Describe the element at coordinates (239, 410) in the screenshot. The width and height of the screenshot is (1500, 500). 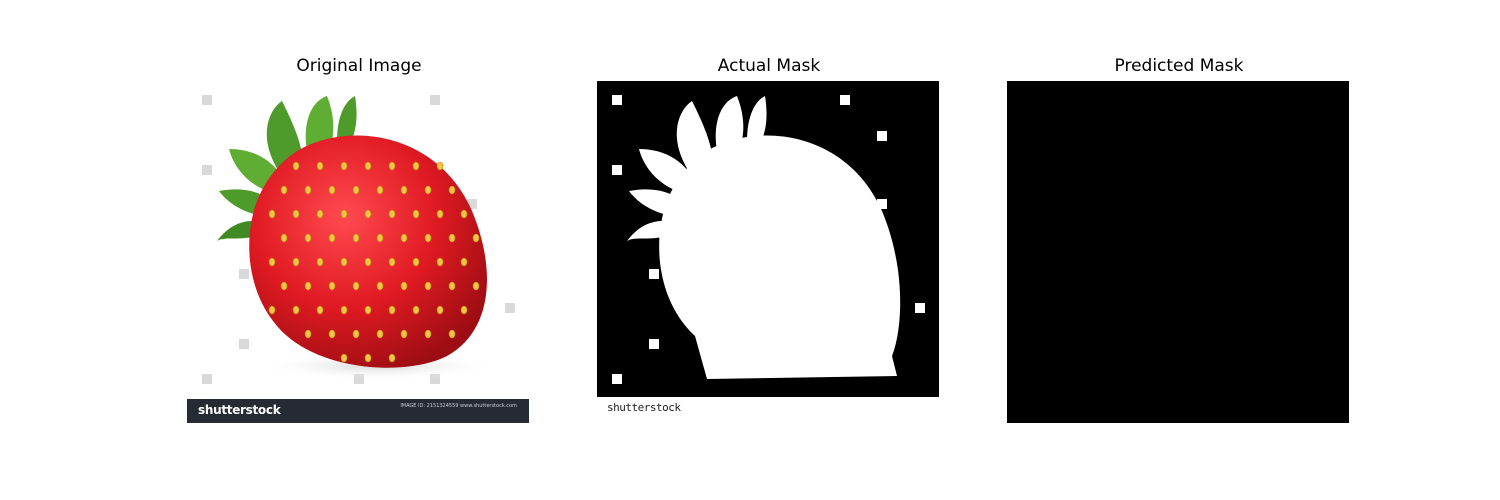
I see `shutterstock-logo: shutterstock` at that location.